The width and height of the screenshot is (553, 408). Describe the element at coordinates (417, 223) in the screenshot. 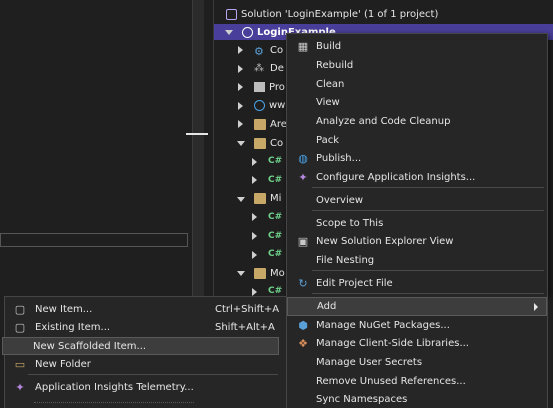

I see `context-menu-item-scope-to-this: Scope to This` at that location.